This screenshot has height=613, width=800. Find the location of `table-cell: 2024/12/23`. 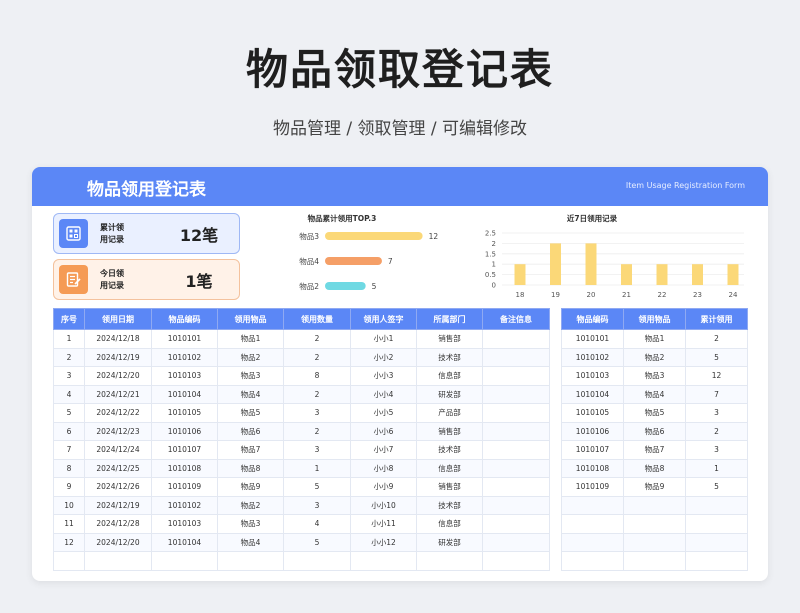

table-cell: 2024/12/23 is located at coordinates (118, 431).